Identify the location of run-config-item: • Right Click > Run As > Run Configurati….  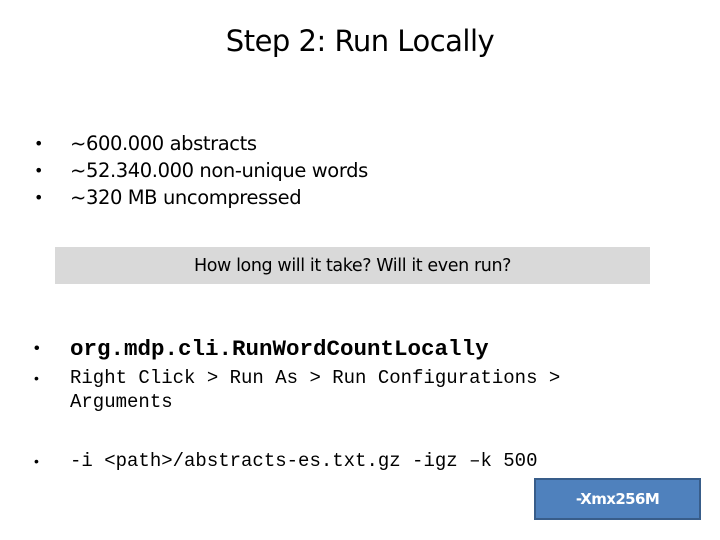
(354, 390).